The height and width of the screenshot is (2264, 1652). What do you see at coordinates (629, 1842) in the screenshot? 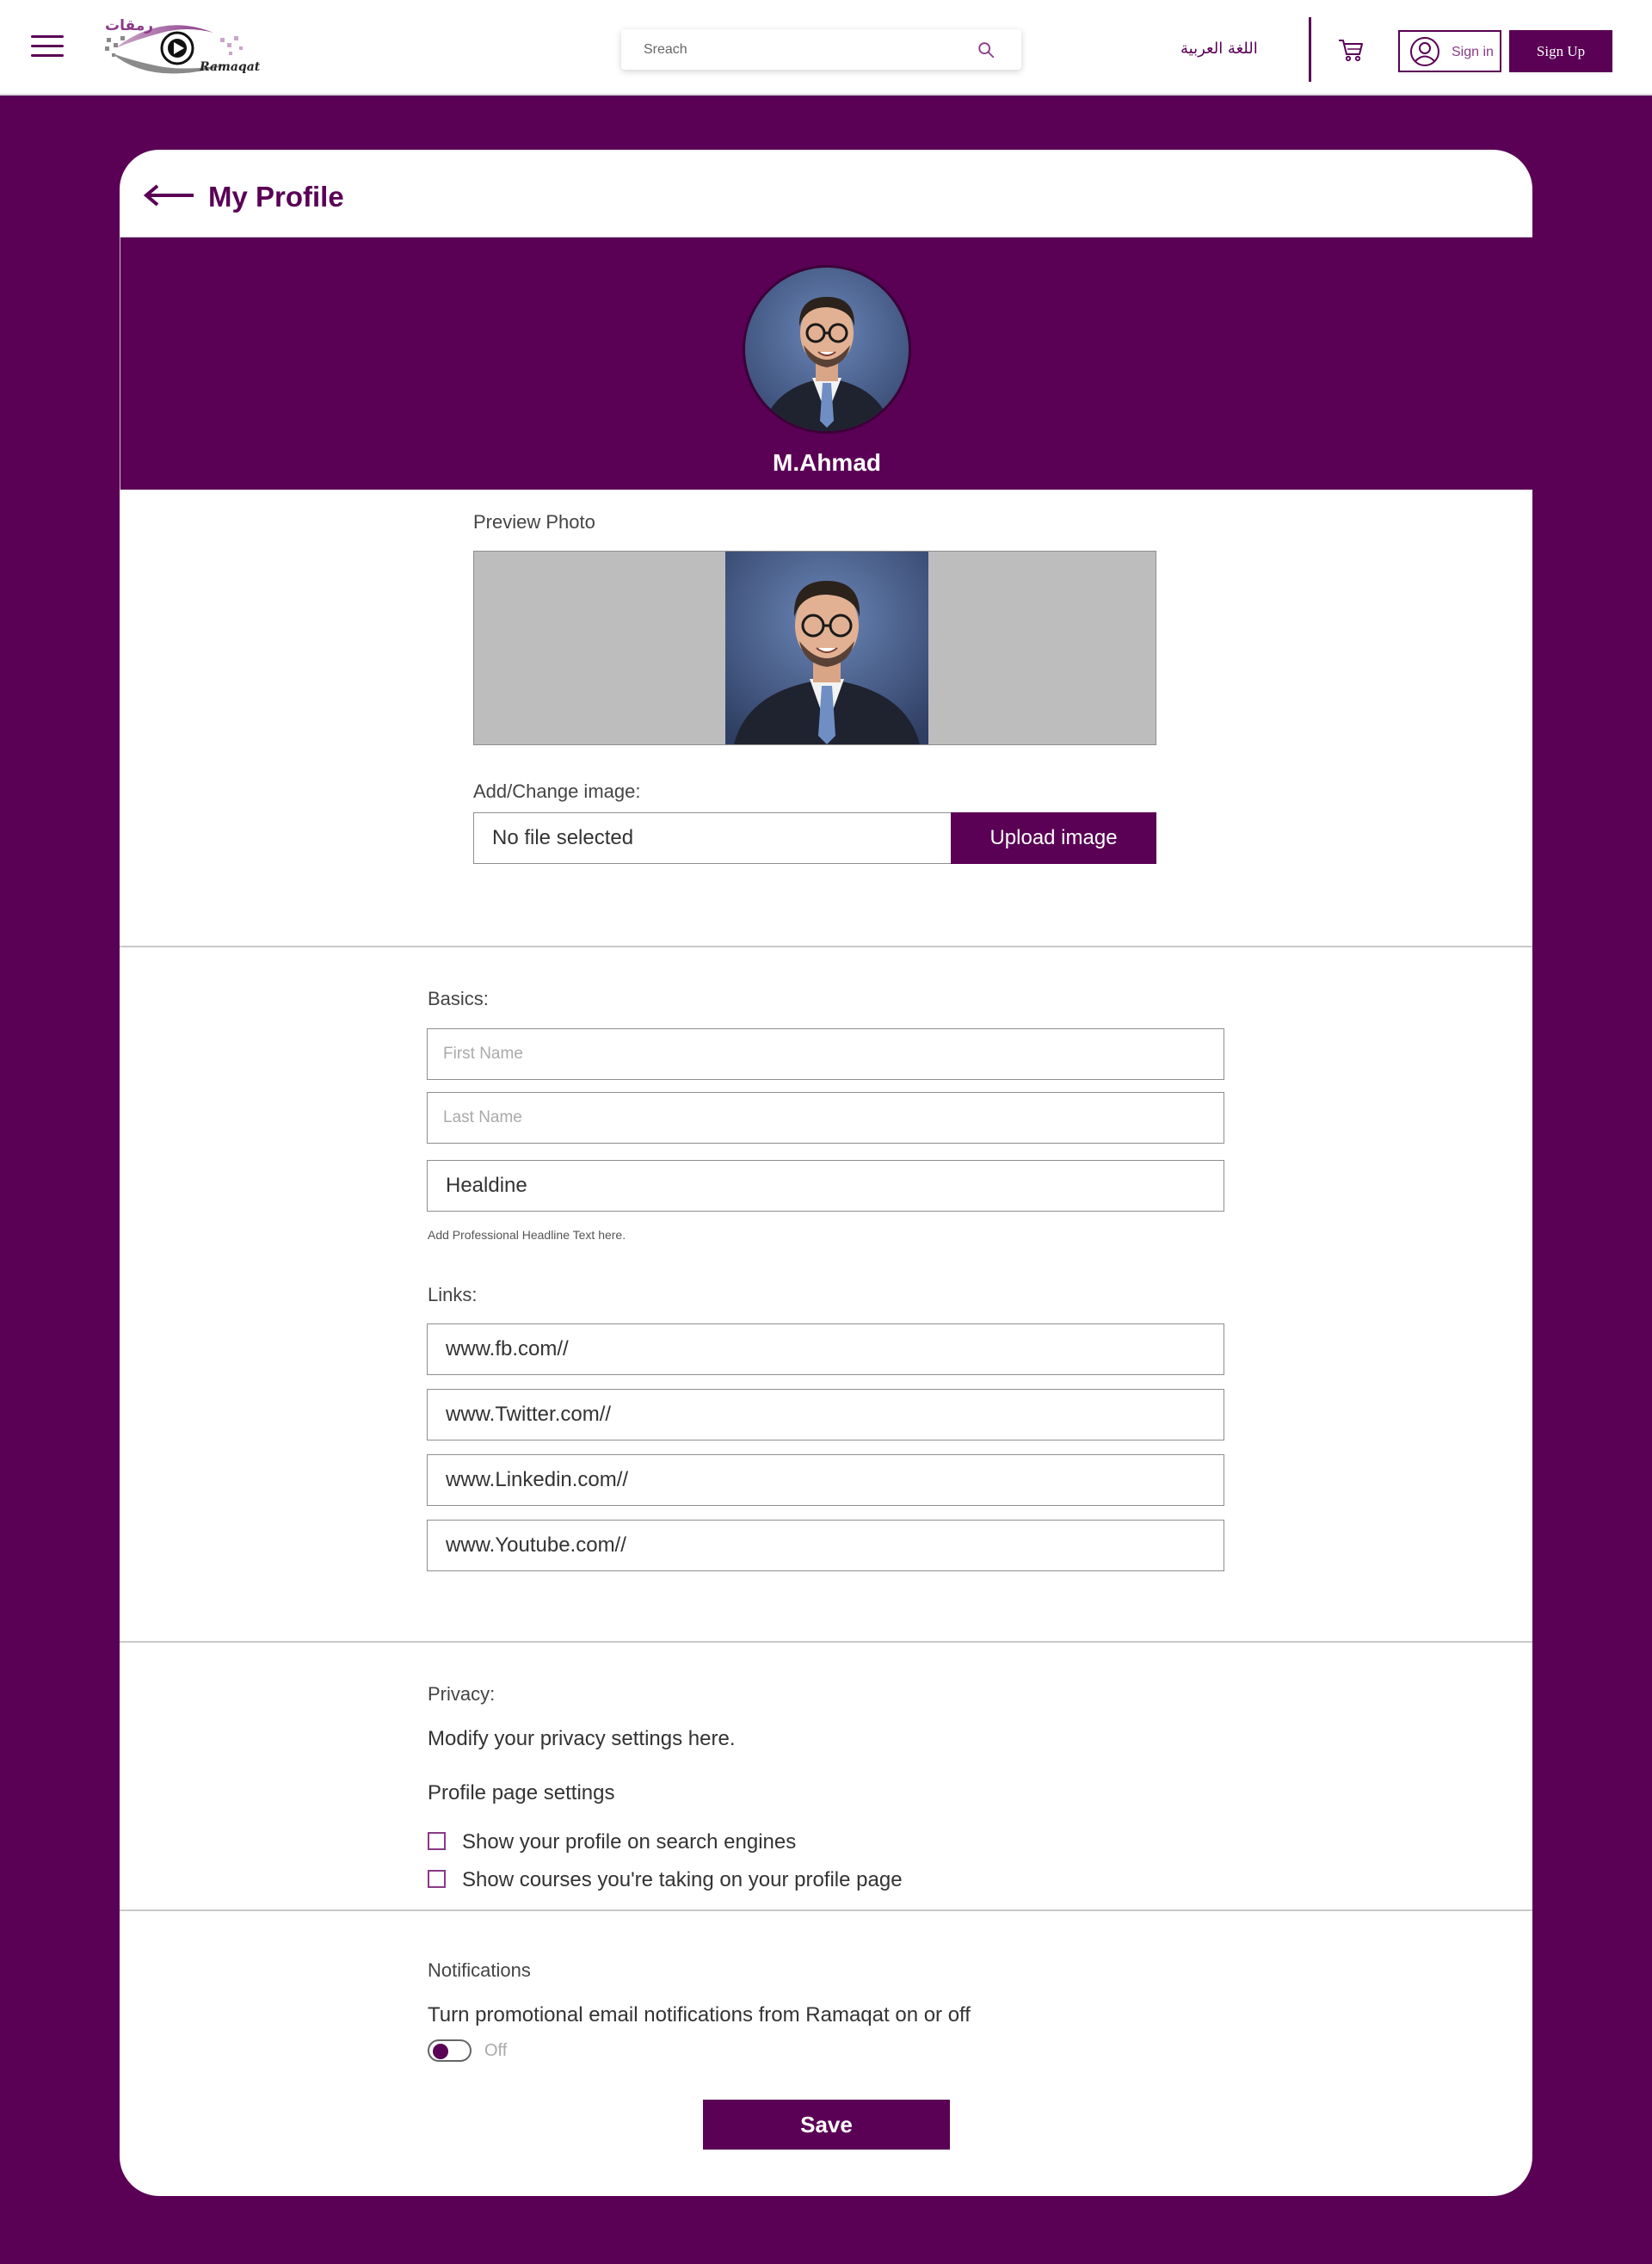
I see `search-engine-visibility-label: Show your profile on search engines` at bounding box center [629, 1842].